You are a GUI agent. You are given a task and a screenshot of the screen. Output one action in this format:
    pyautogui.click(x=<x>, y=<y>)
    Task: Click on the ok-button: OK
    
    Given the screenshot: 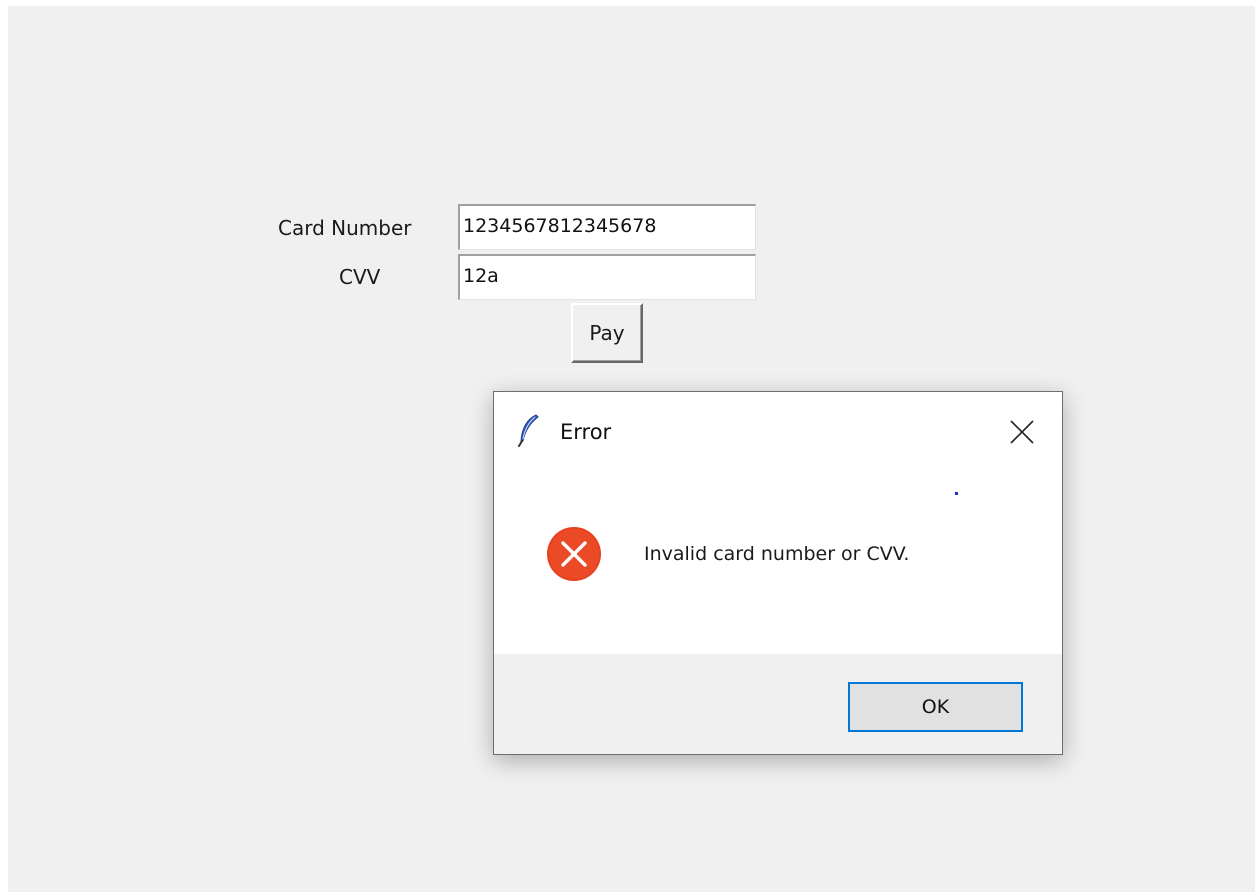 What is the action you would take?
    pyautogui.click(x=935, y=707)
    